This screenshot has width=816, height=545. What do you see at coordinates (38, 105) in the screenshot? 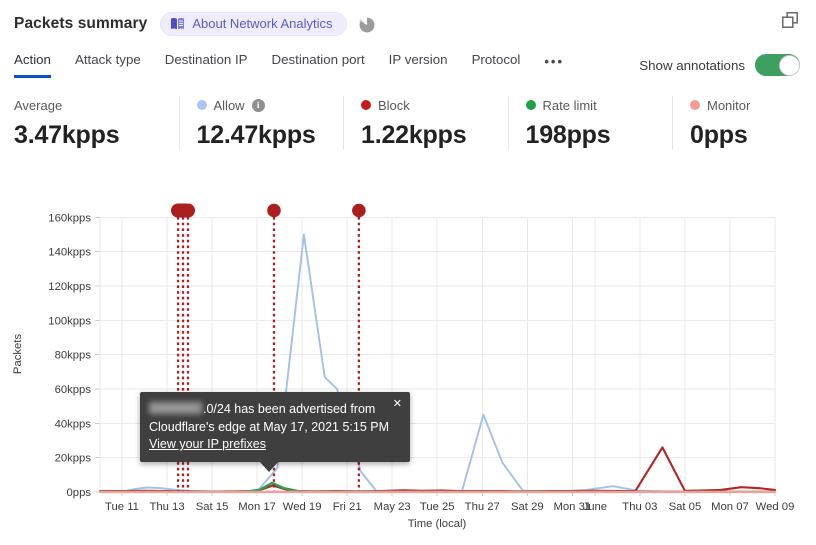
I see `stat-label: Average` at bounding box center [38, 105].